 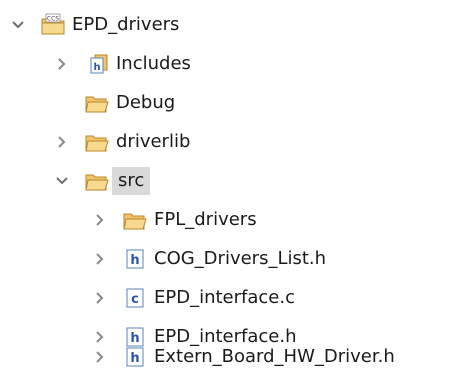 What do you see at coordinates (53, 25) in the screenshot?
I see `ccs-project-folder-icon: CCS` at bounding box center [53, 25].